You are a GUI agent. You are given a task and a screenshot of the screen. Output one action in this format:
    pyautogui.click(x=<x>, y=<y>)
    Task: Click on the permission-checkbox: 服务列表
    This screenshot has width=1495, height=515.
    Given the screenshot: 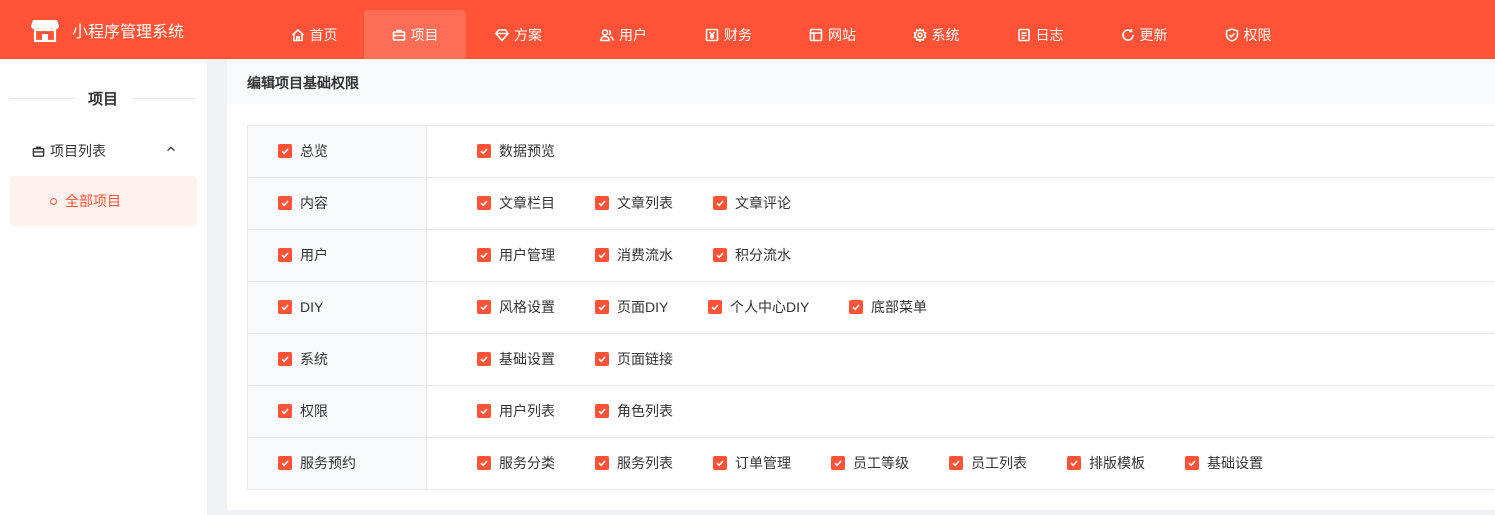 What is the action you would take?
    pyautogui.click(x=634, y=463)
    